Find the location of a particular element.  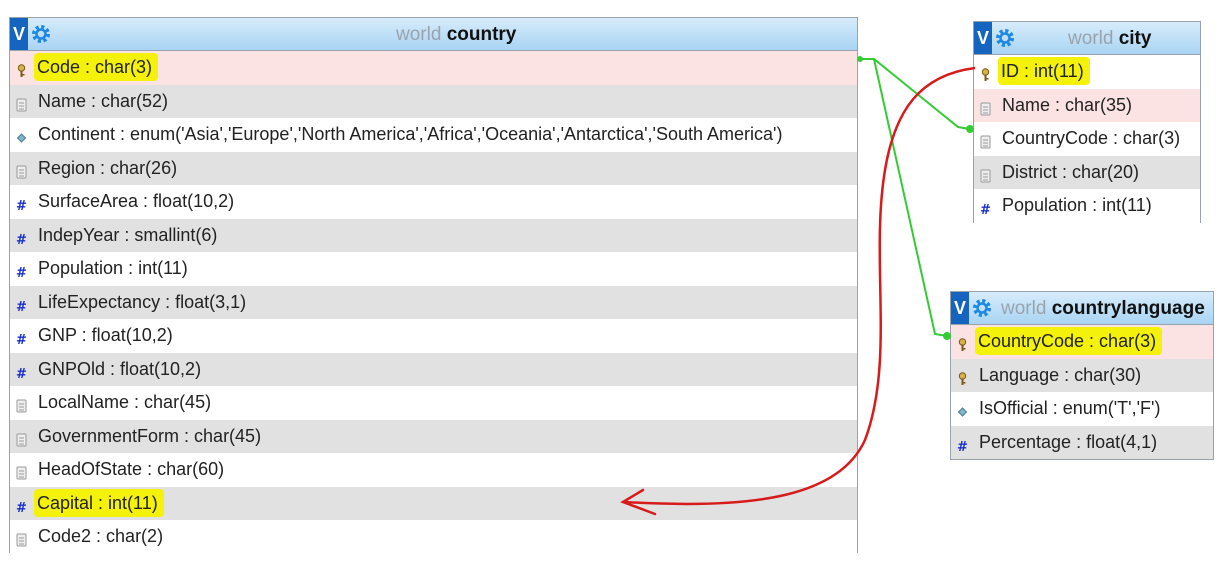

column-row: # SurfaceArea : float(10,2) is located at coordinates (433, 202).